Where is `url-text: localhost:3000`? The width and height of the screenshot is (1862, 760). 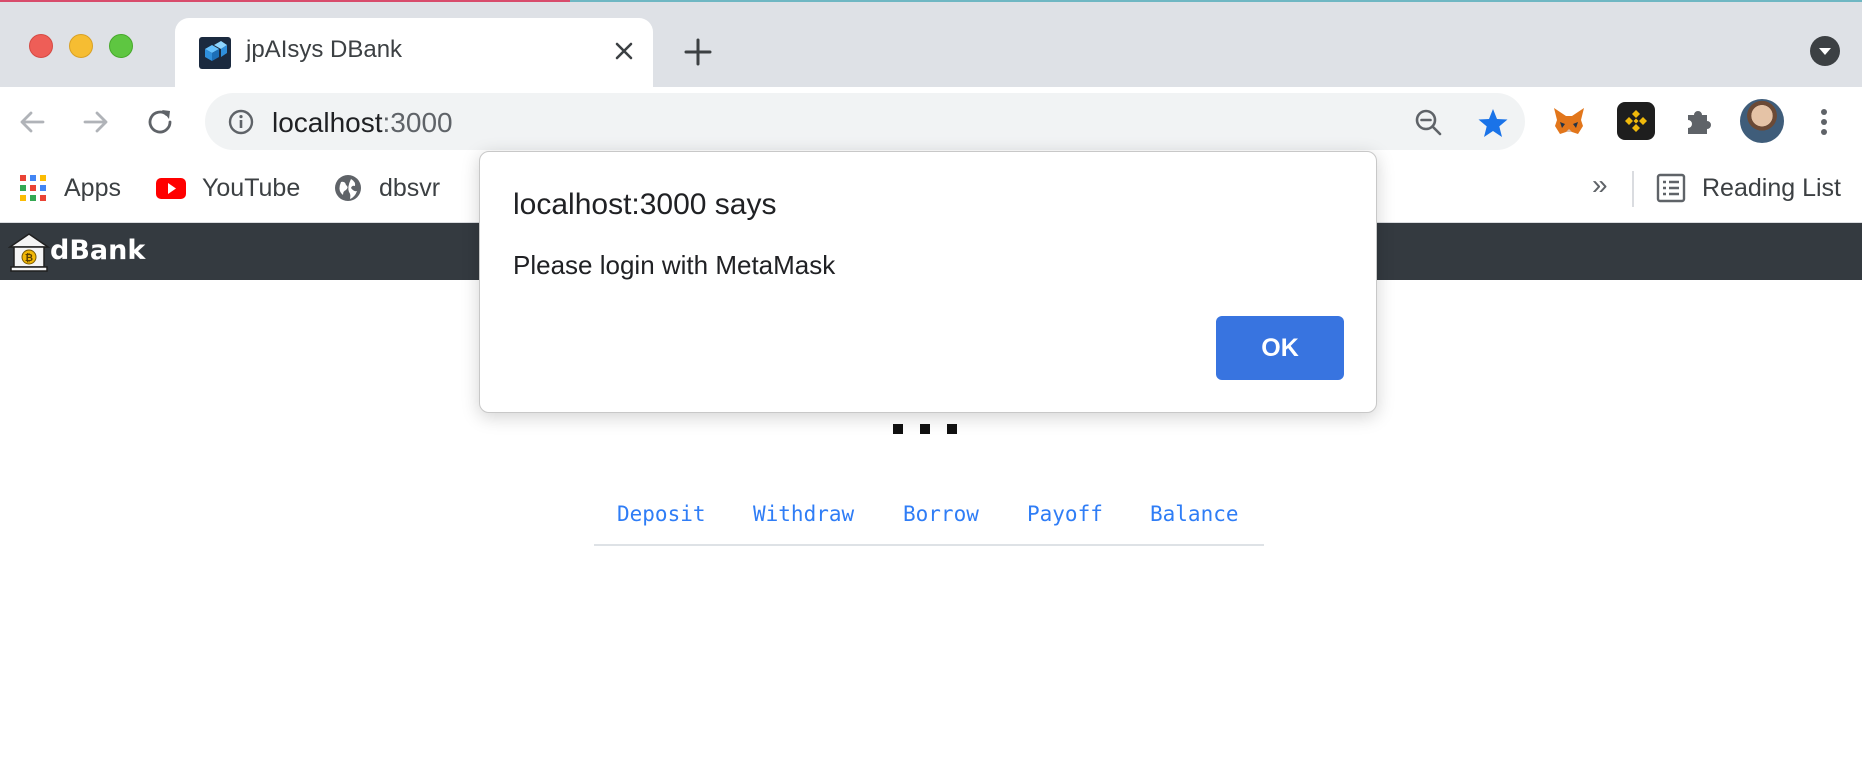 url-text: localhost:3000 is located at coordinates (362, 123).